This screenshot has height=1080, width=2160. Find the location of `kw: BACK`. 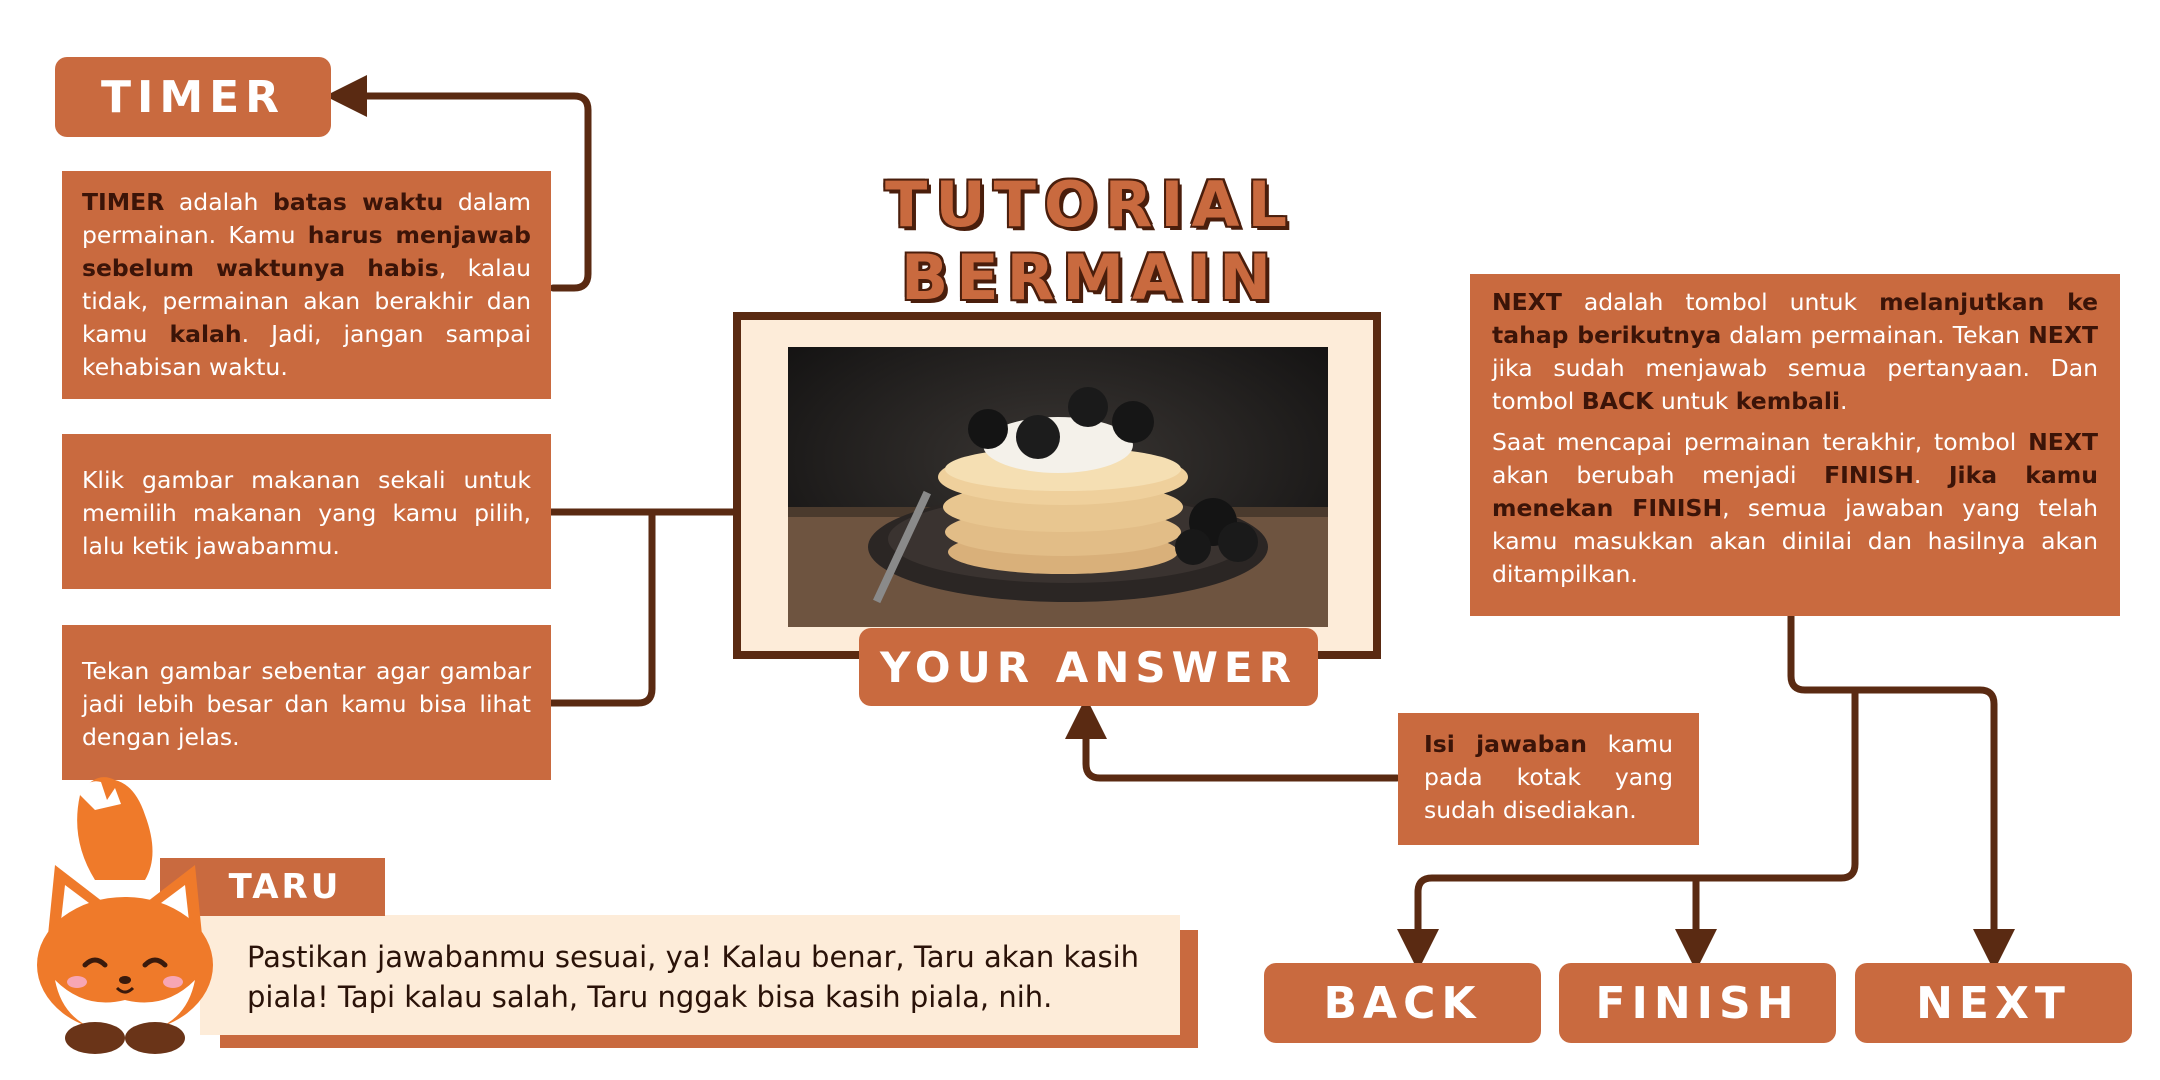

kw: BACK is located at coordinates (1617, 401).